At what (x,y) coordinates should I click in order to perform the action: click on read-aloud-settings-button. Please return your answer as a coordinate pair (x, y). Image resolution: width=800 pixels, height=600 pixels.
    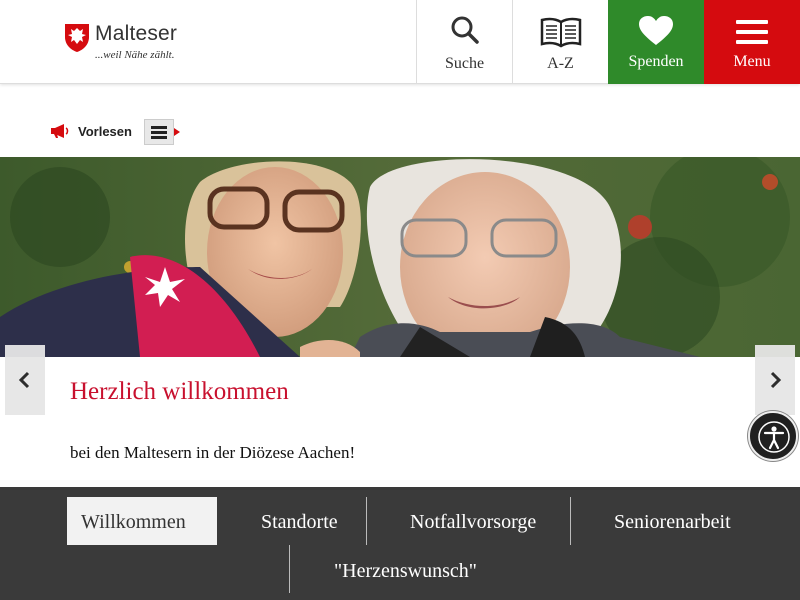
    Looking at the image, I should click on (162, 132).